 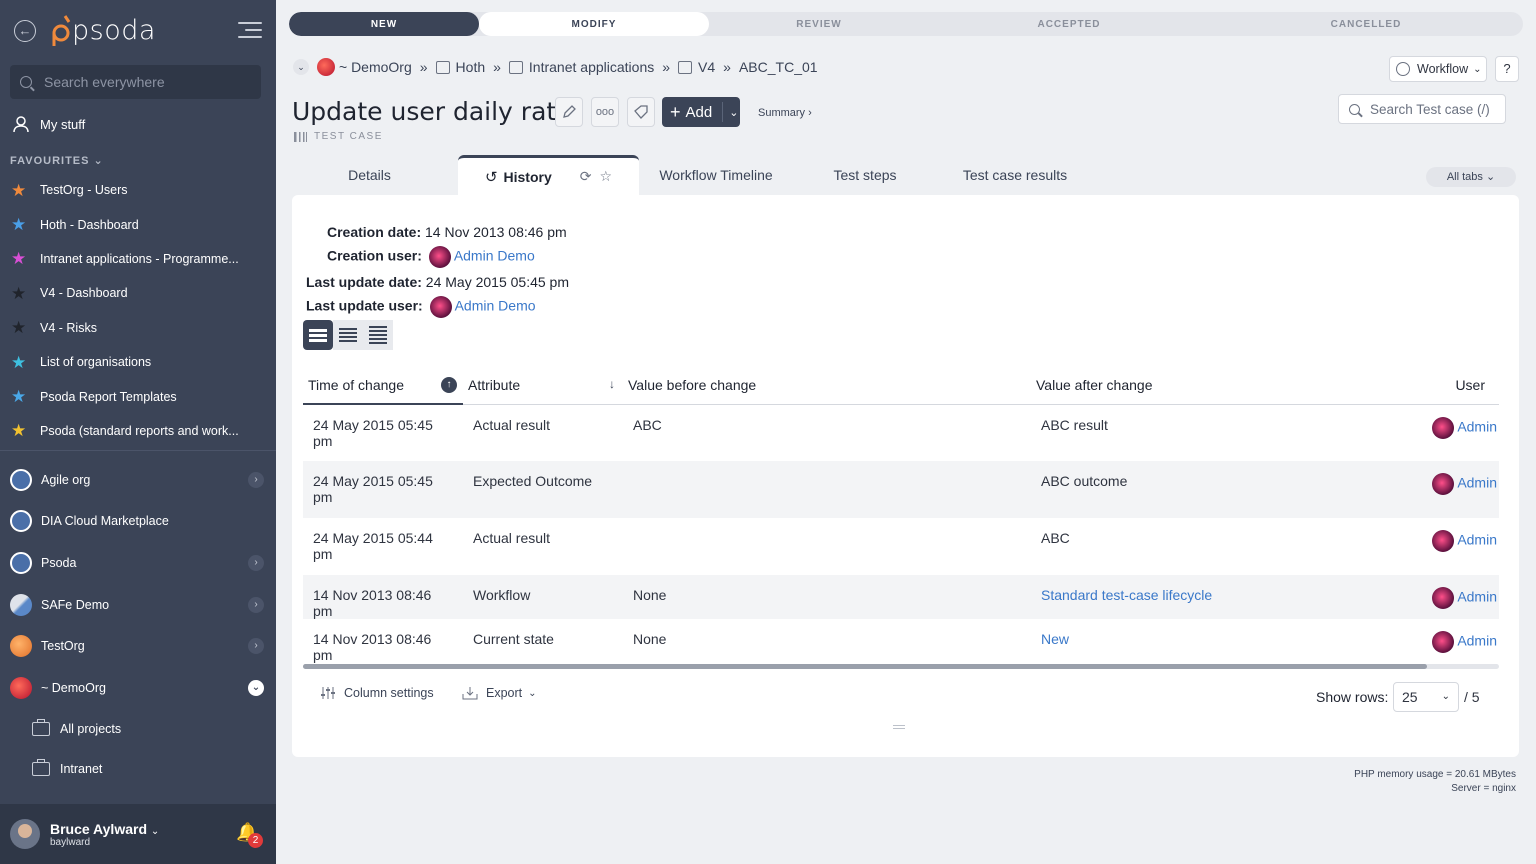 What do you see at coordinates (494, 256) in the screenshot?
I see `creation-user-link: Admin Demo` at bounding box center [494, 256].